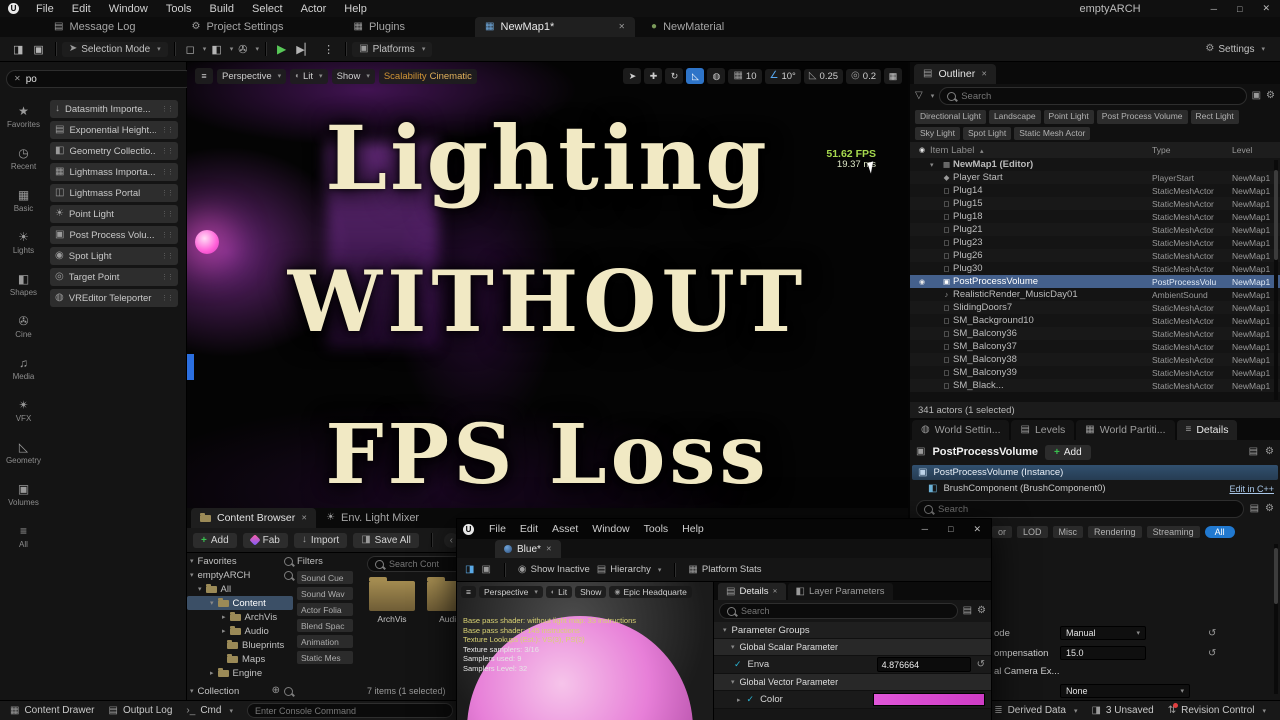 The height and width of the screenshot is (720, 1280). Describe the element at coordinates (240, 659) in the screenshot. I see `tree-item-maps: Maps` at that location.